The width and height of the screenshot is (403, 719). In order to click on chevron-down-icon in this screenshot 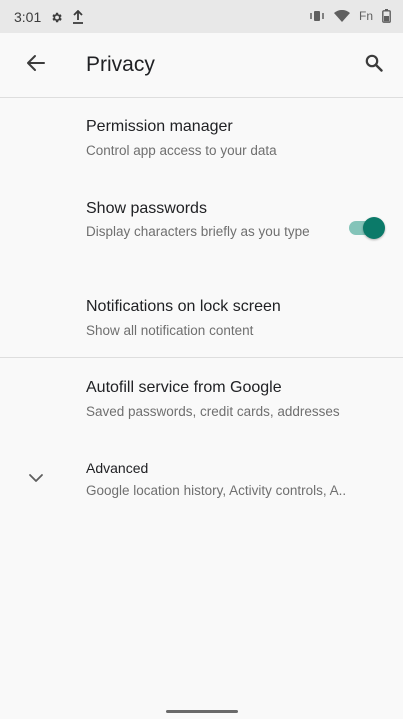, I will do `click(36, 478)`.